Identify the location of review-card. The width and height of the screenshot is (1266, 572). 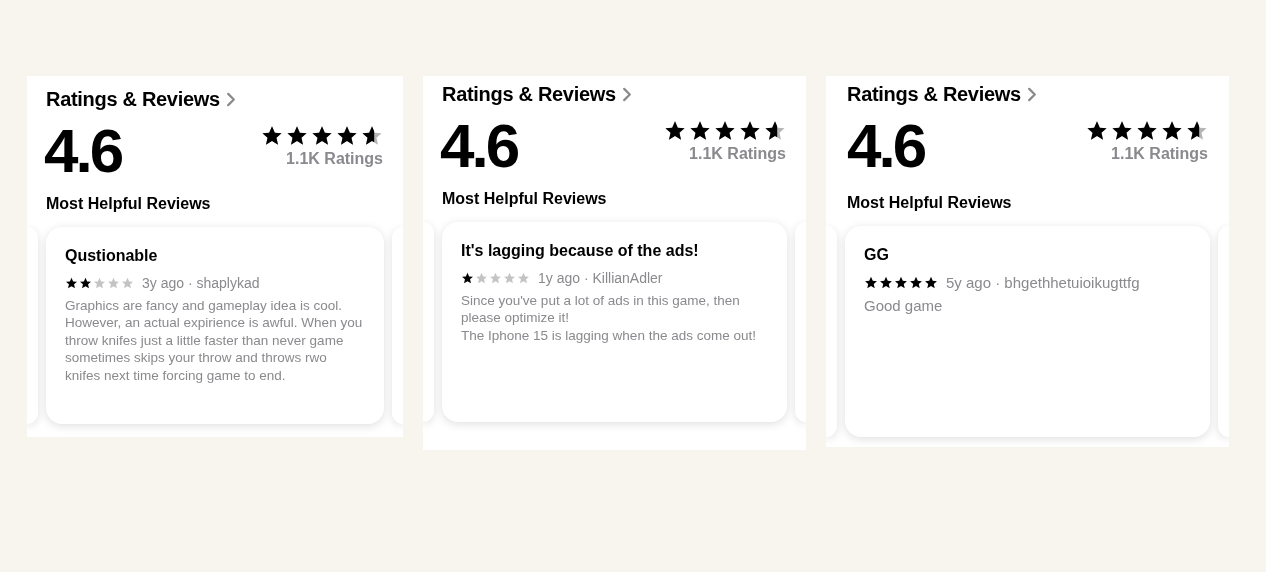
(215, 325).